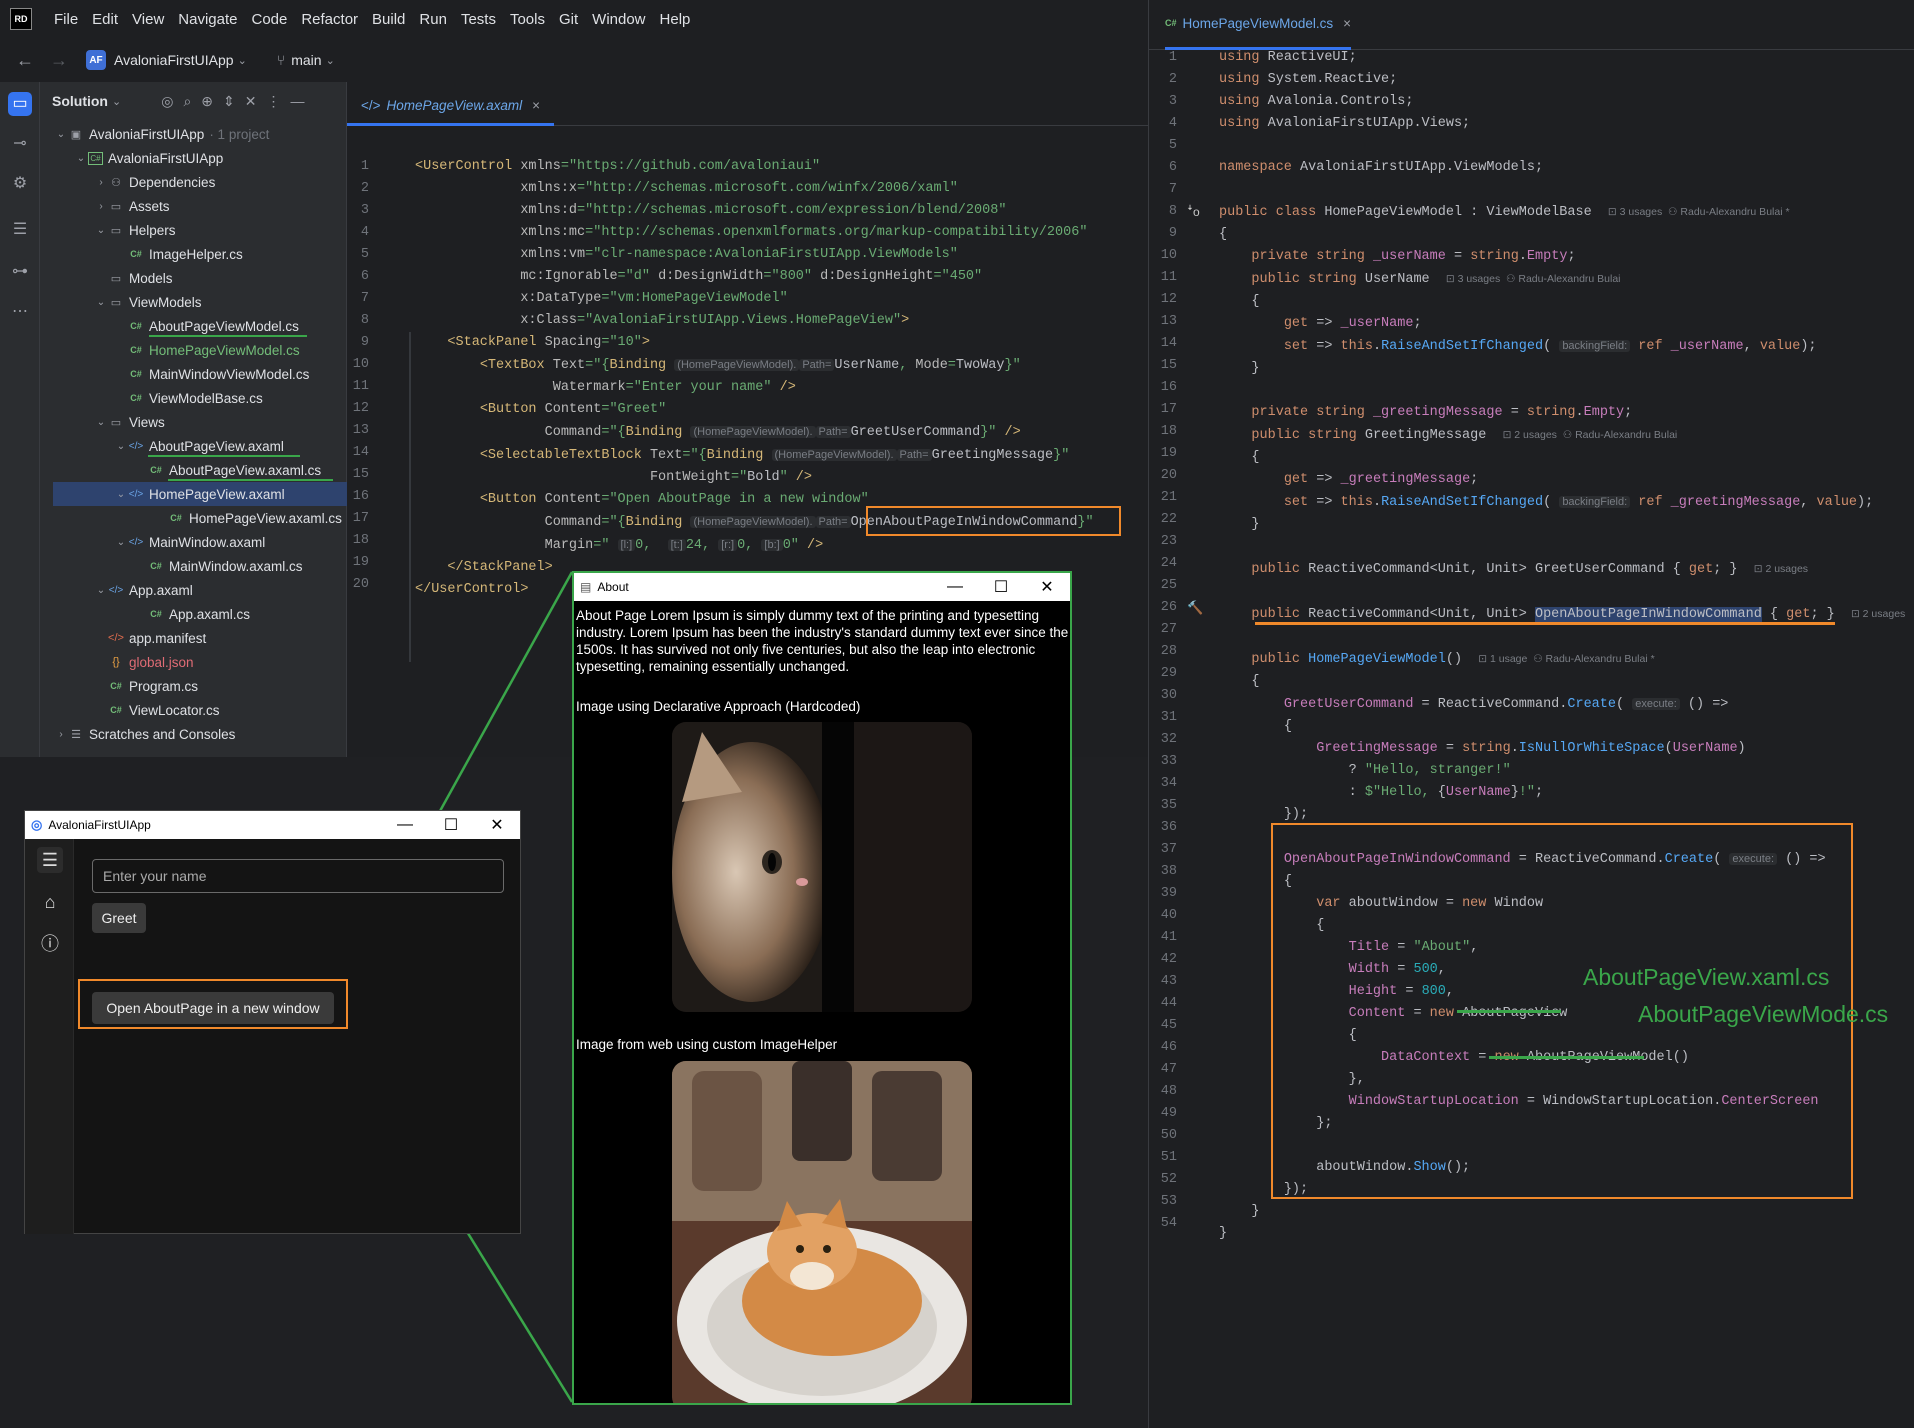 The image size is (1914, 1428). What do you see at coordinates (613, 587) in the screenshot?
I see `about-title: About` at bounding box center [613, 587].